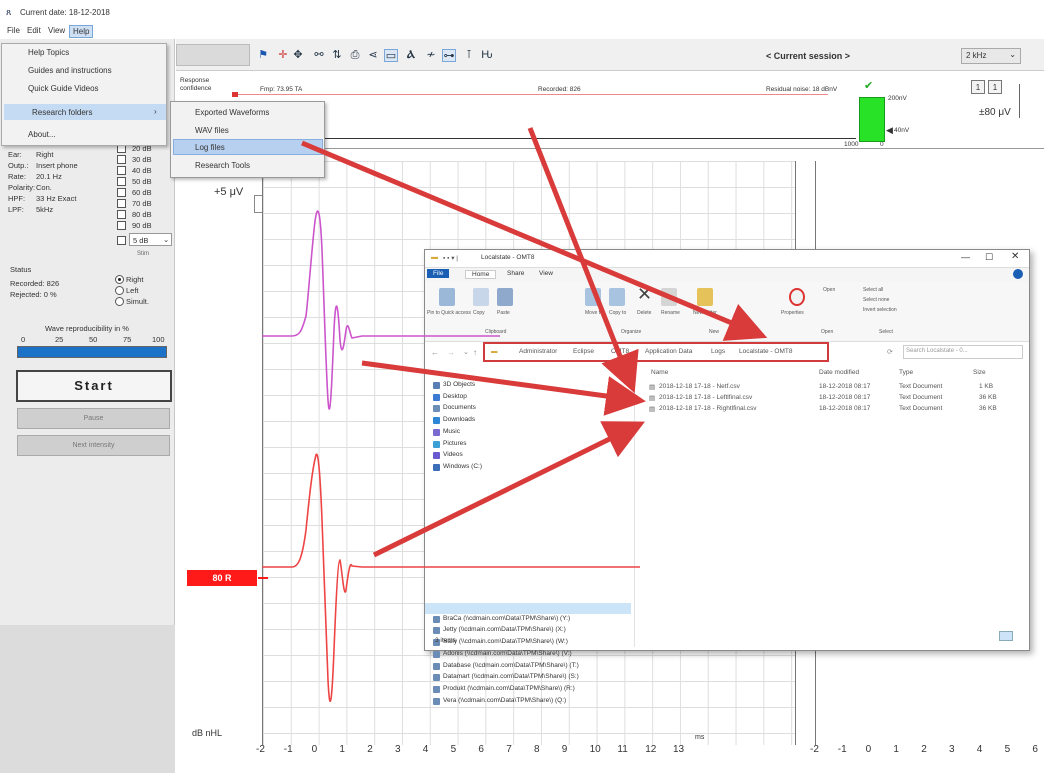 The image size is (1044, 773). I want to click on pin-icon, so click(447, 297).